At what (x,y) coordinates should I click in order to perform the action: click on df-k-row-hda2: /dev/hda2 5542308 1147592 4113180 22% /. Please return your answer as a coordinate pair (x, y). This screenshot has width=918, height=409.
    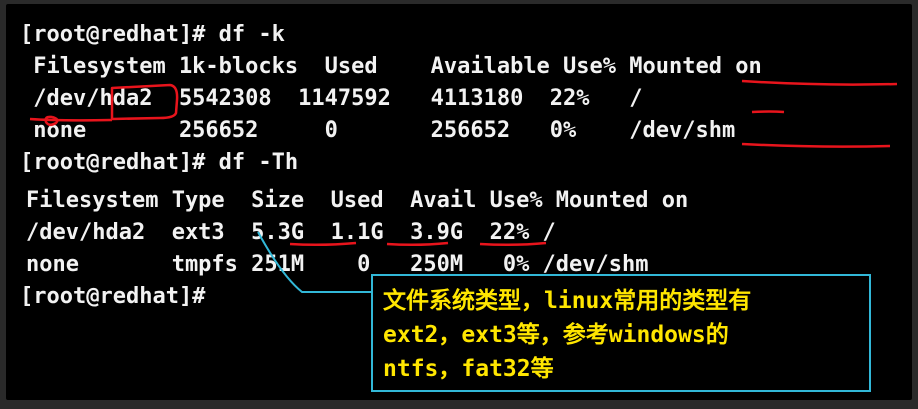
    Looking at the image, I should click on (331, 98).